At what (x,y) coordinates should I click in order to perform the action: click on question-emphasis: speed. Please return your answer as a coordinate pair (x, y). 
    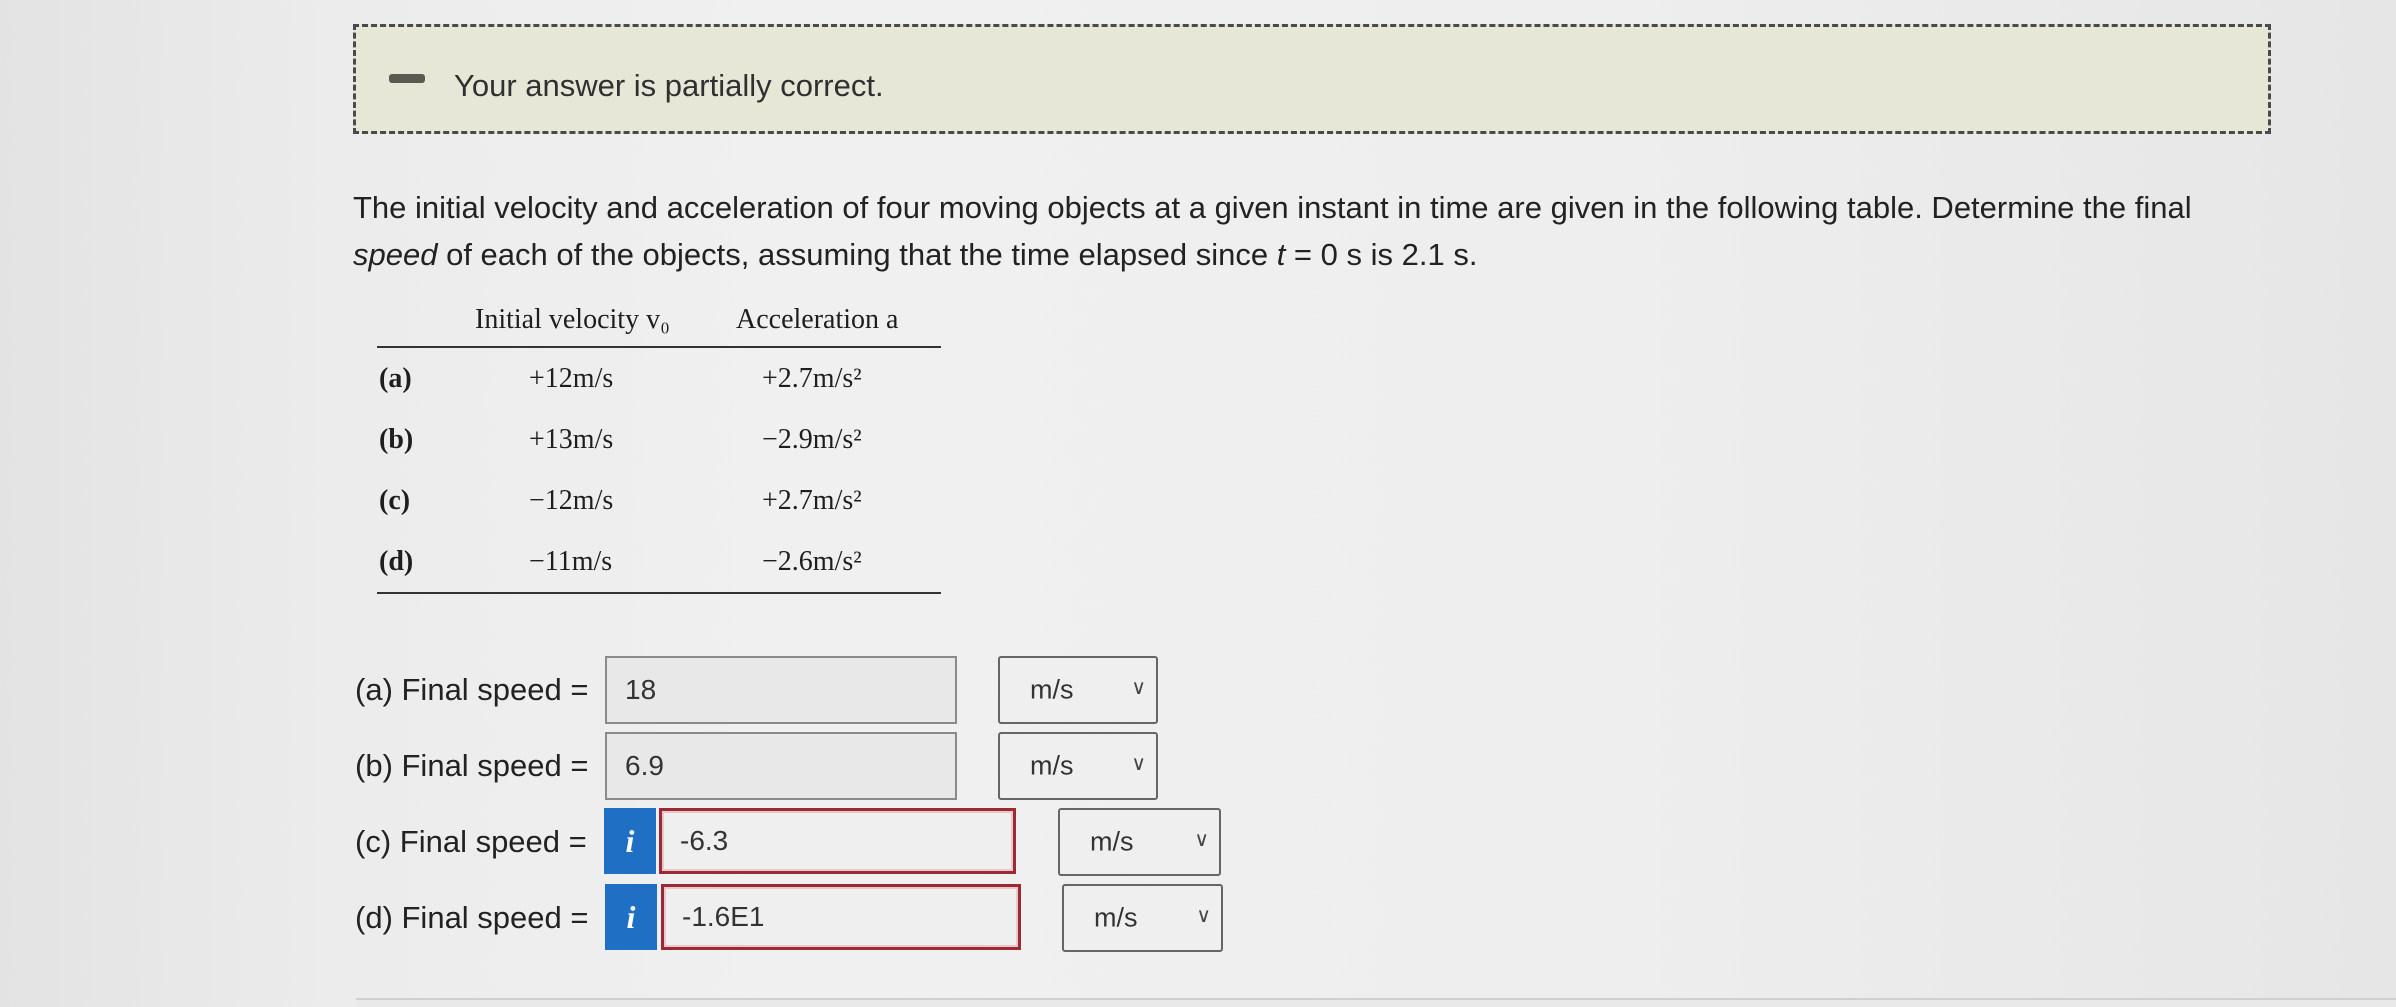
    Looking at the image, I should click on (395, 254).